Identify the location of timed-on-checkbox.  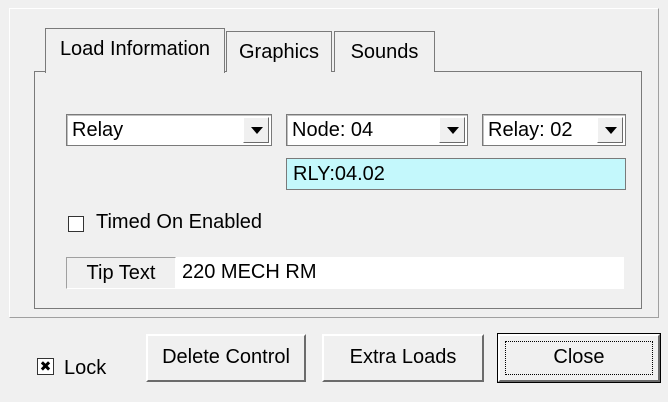
(76, 224).